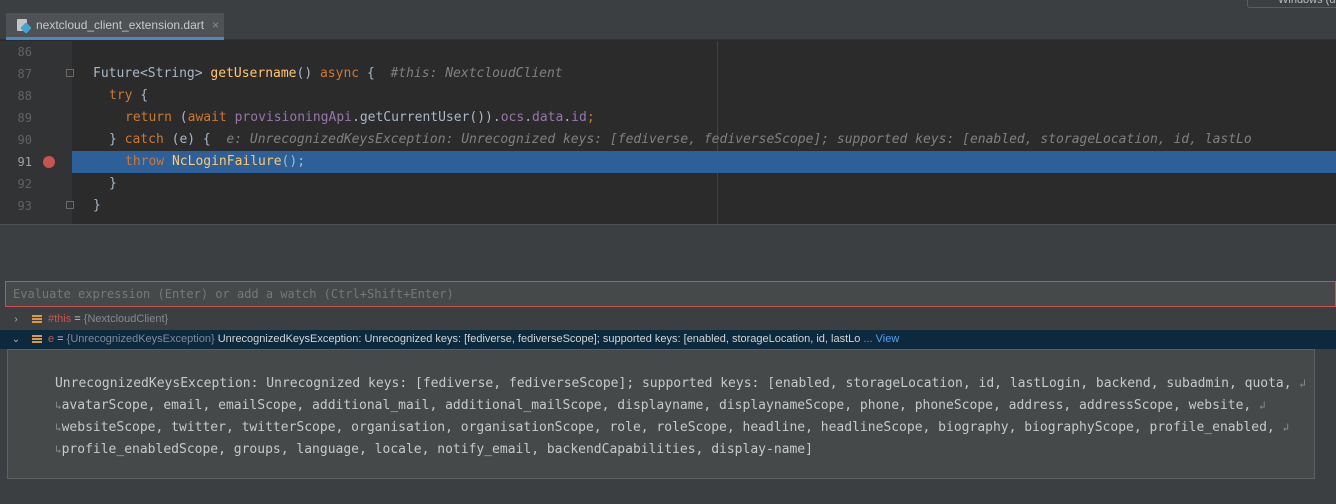 The image size is (1336, 504). Describe the element at coordinates (129, 95) in the screenshot. I see `code-text: try {` at that location.